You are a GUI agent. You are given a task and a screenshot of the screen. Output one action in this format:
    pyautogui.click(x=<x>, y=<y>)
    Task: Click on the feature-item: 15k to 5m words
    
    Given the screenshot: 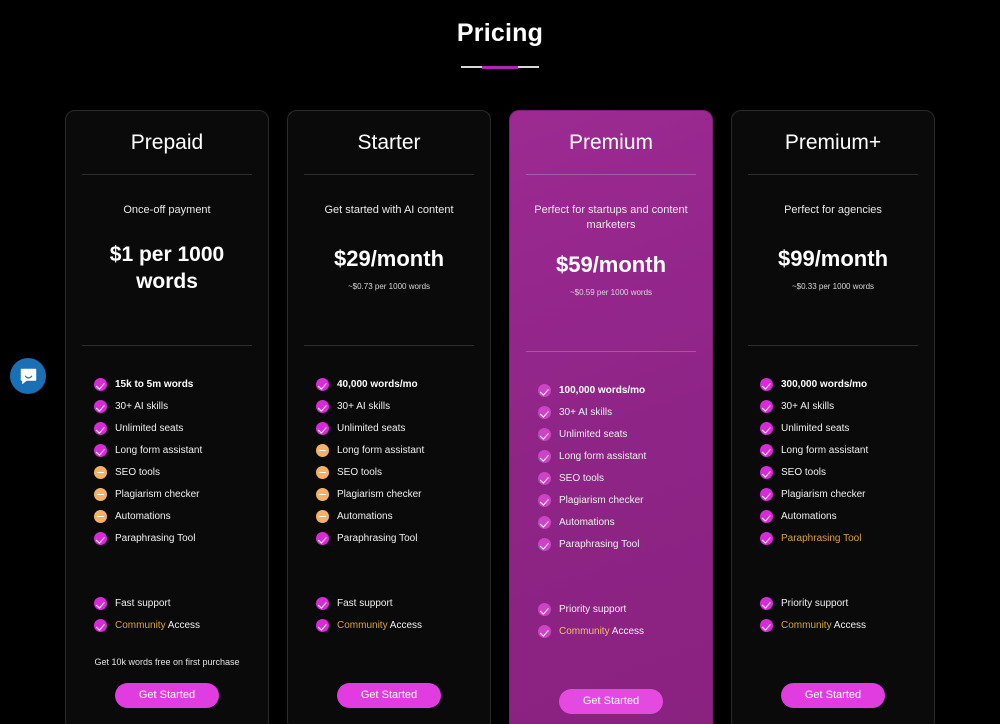 What is the action you would take?
    pyautogui.click(x=173, y=384)
    